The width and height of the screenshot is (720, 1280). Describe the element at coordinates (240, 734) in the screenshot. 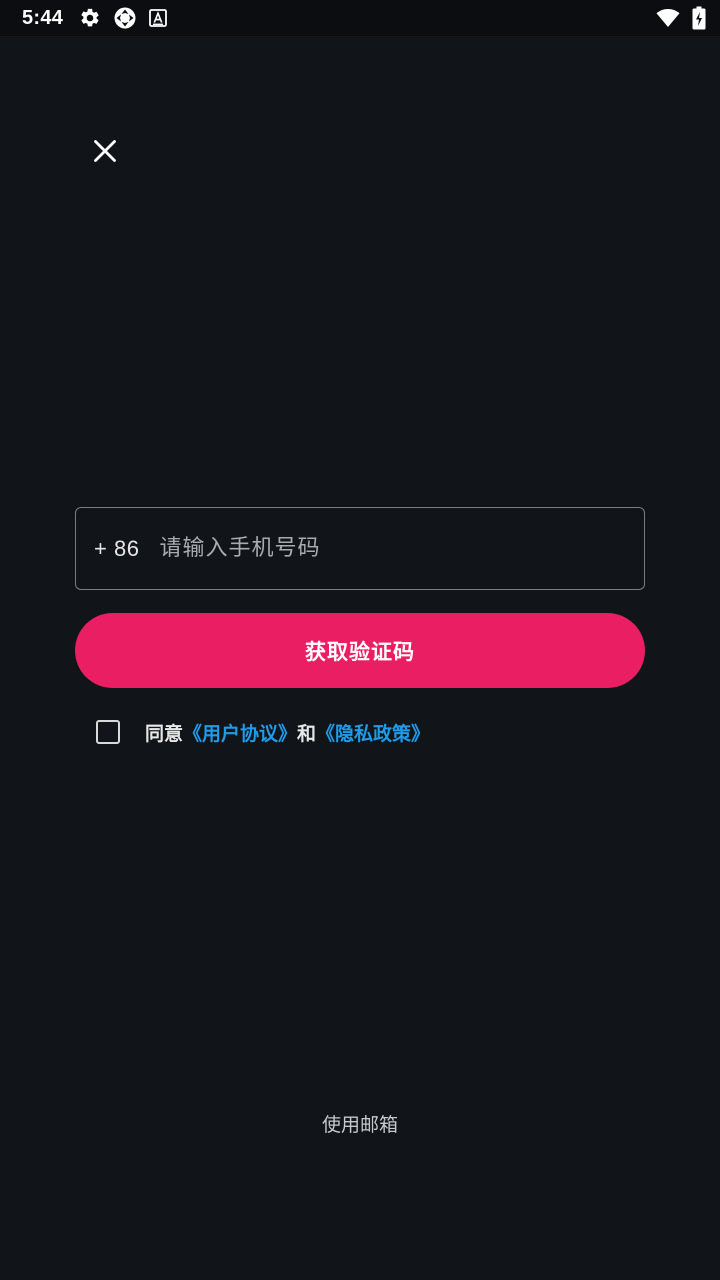

I see `user-agreement-link: 《用户协议》` at that location.